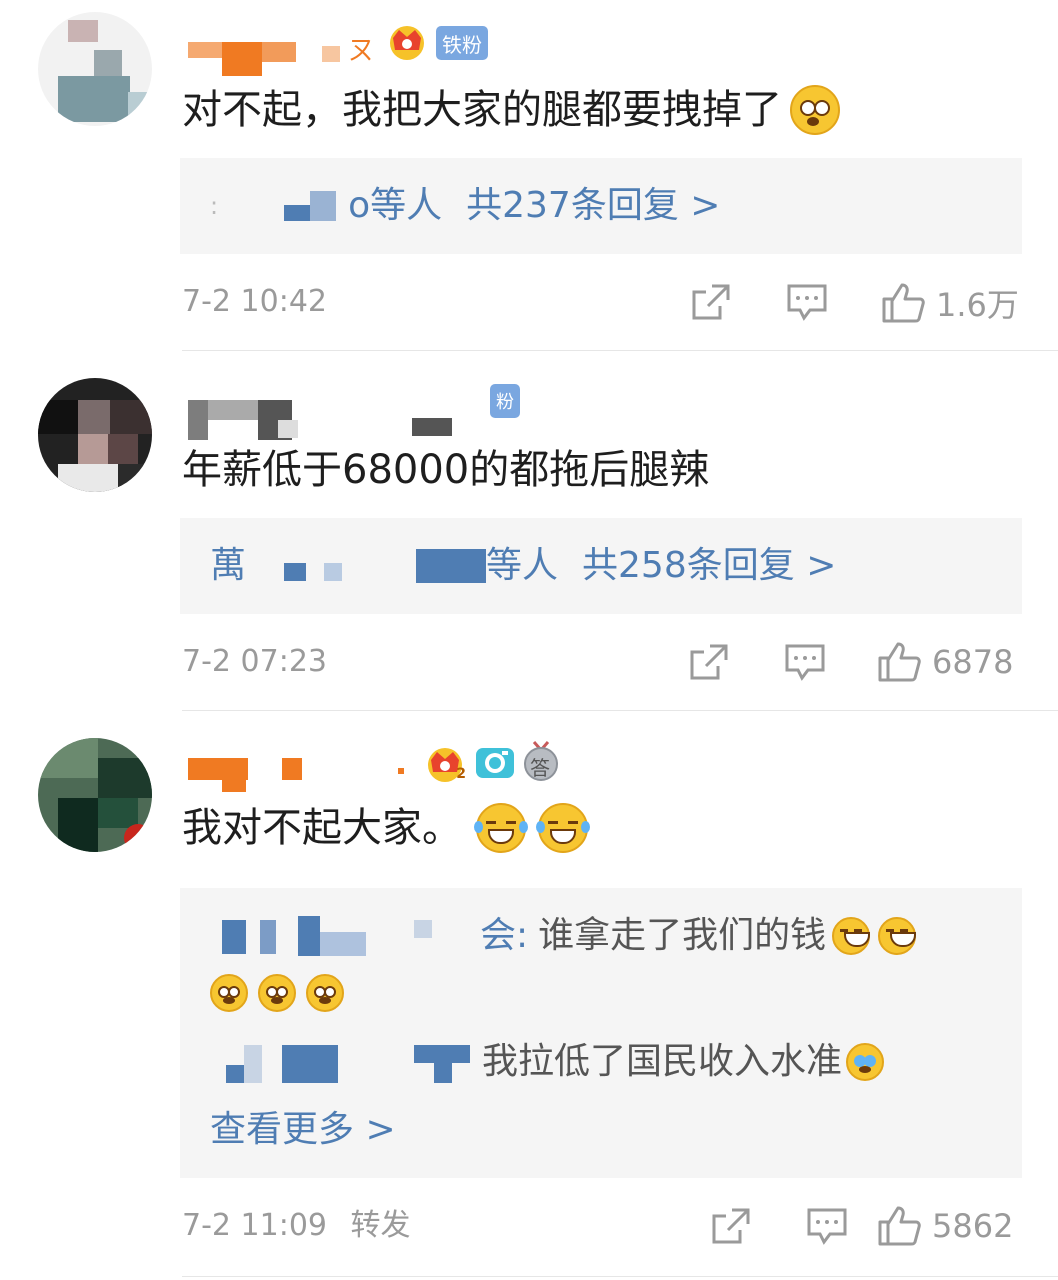 The width and height of the screenshot is (1058, 1280). What do you see at coordinates (865, 1062) in the screenshot?
I see `crying-emoji-icon` at bounding box center [865, 1062].